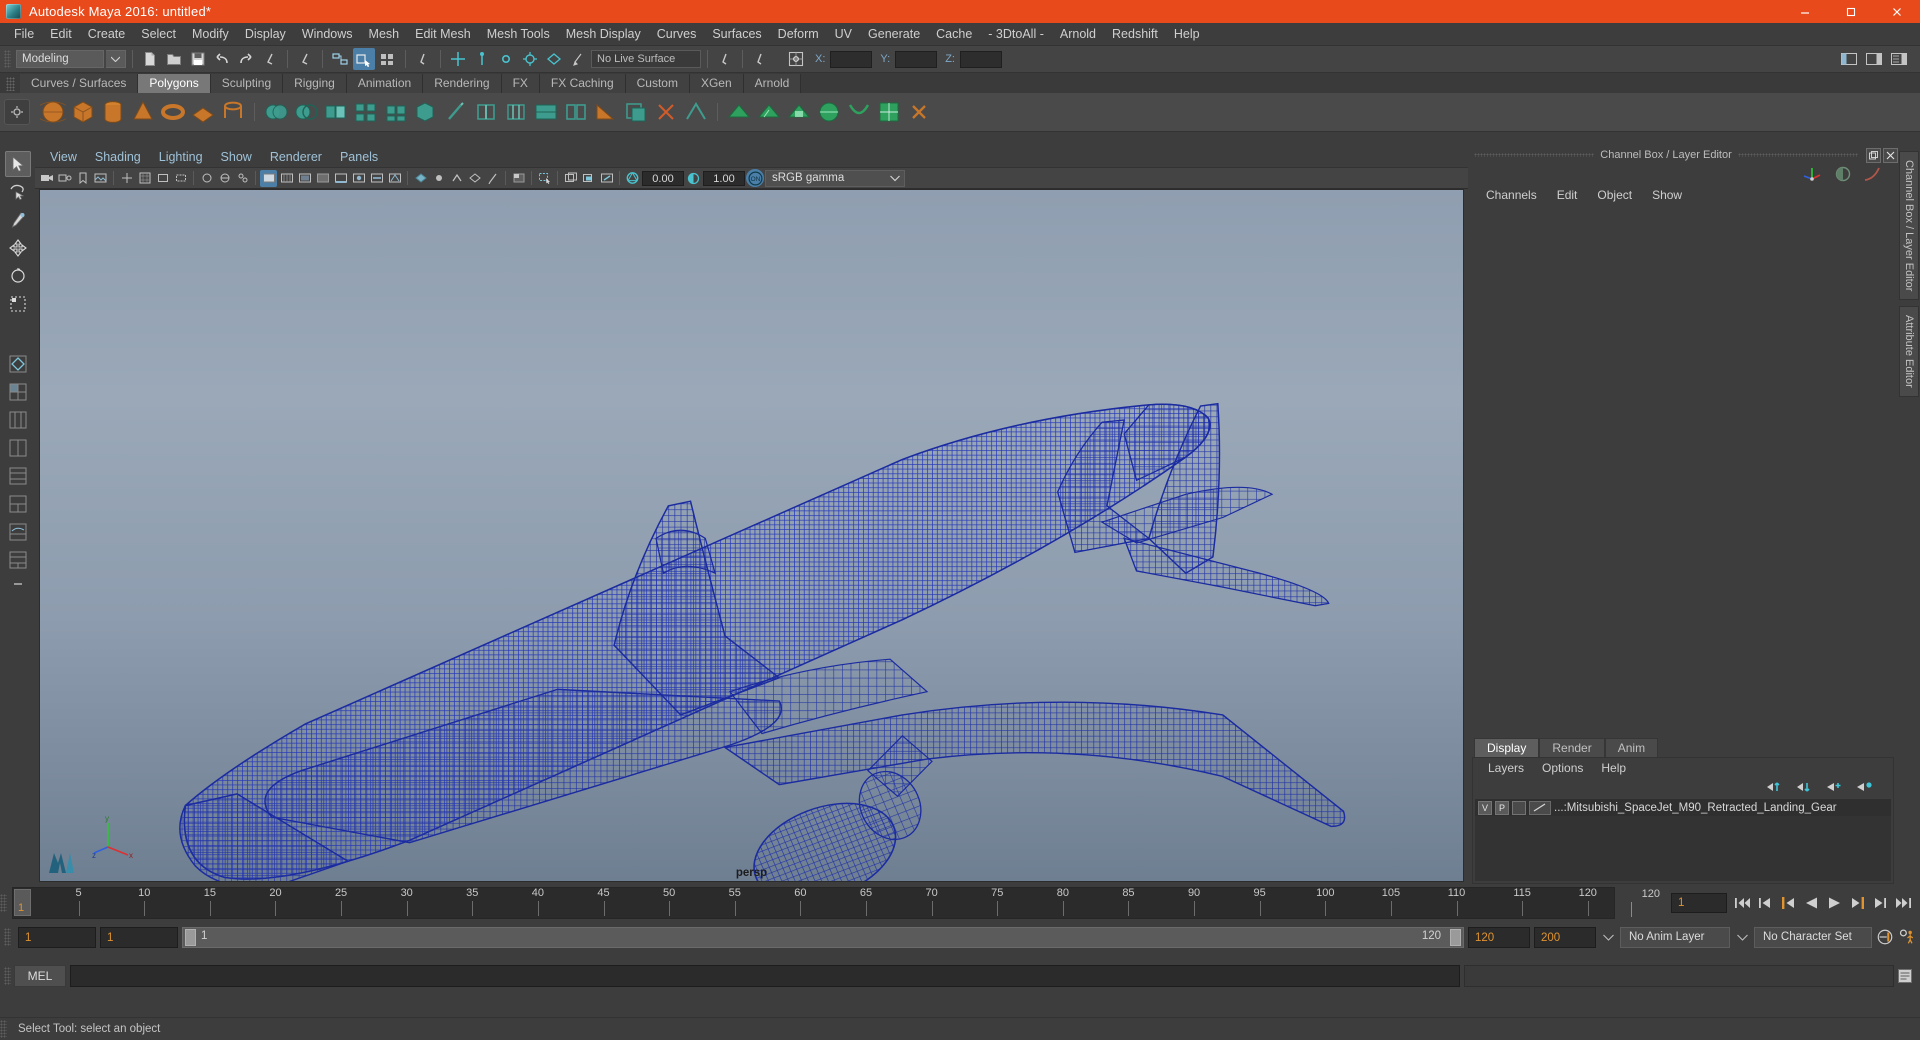  What do you see at coordinates (859, 112) in the screenshot?
I see `uv-unfold-icon` at bounding box center [859, 112].